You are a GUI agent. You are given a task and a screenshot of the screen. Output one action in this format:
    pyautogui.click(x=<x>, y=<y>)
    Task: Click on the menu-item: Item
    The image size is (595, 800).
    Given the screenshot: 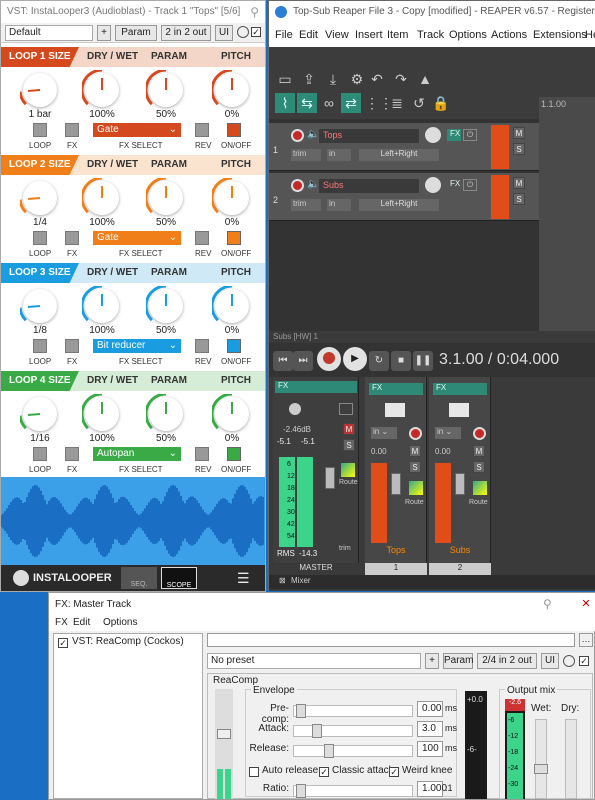 What is the action you would take?
    pyautogui.click(x=397, y=35)
    